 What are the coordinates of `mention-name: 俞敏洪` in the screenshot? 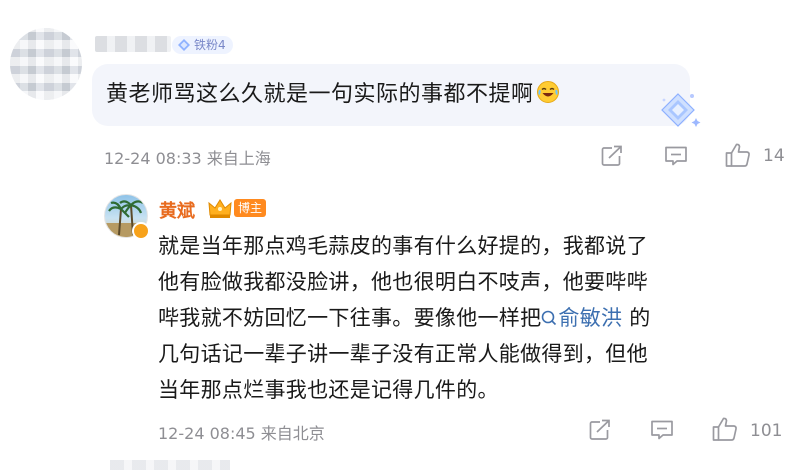 It's located at (590, 318).